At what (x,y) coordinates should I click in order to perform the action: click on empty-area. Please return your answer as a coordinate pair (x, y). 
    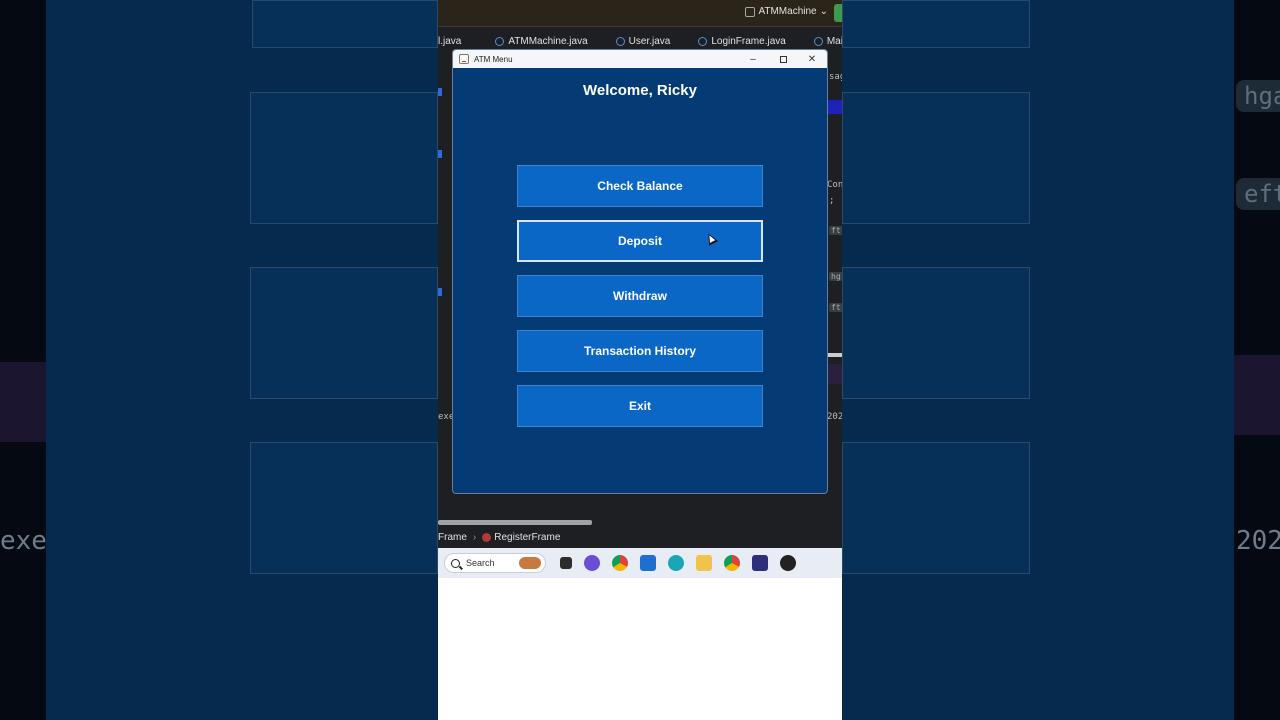
    Looking at the image, I should click on (640, 649).